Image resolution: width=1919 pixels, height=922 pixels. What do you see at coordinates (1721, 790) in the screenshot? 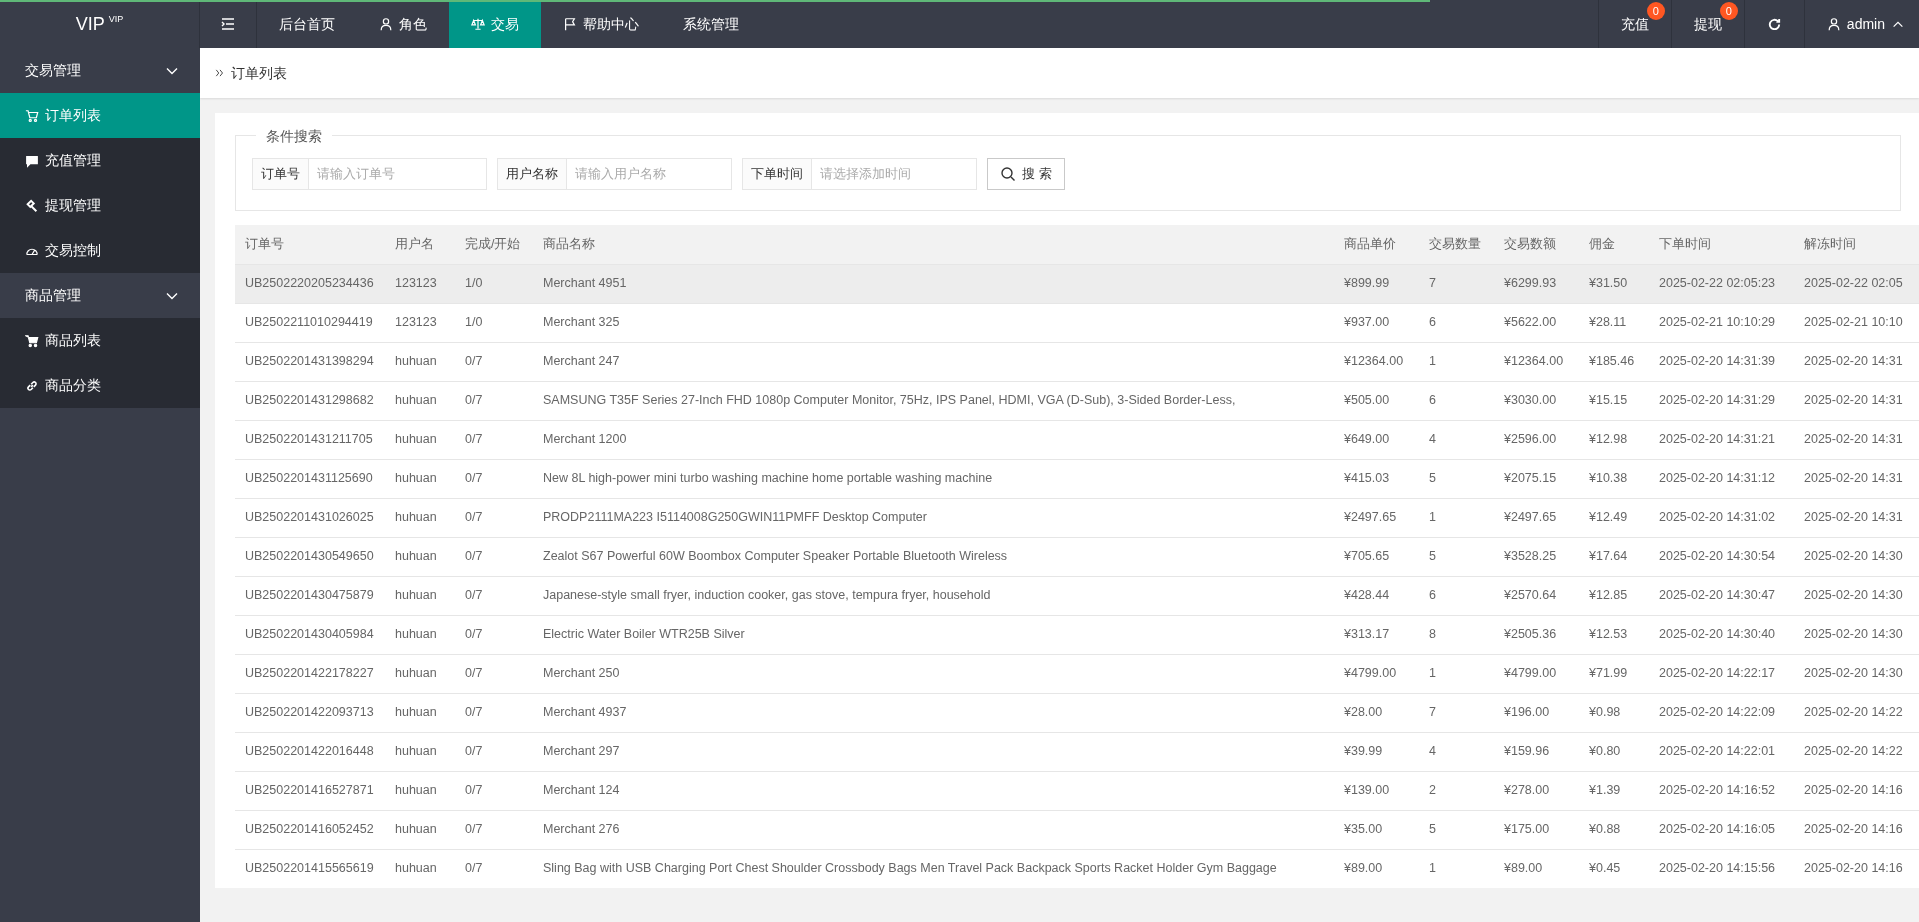
I see `table-cell: 2025-02-20 14:16:52` at bounding box center [1721, 790].